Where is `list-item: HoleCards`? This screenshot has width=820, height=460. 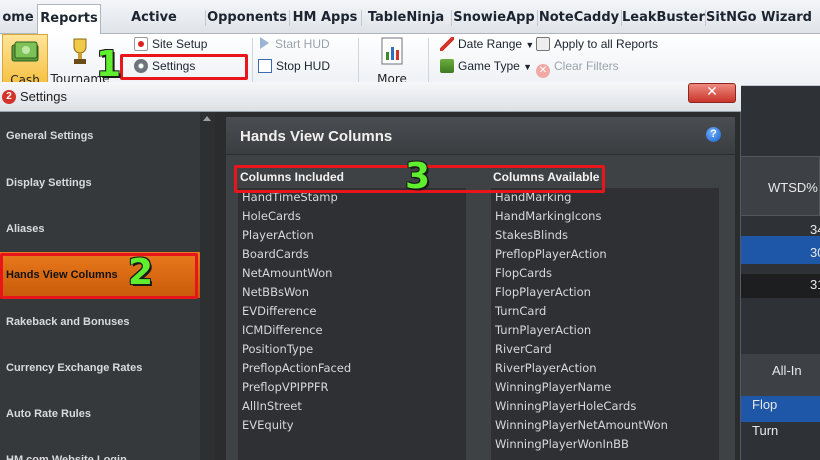
list-item: HoleCards is located at coordinates (271, 216).